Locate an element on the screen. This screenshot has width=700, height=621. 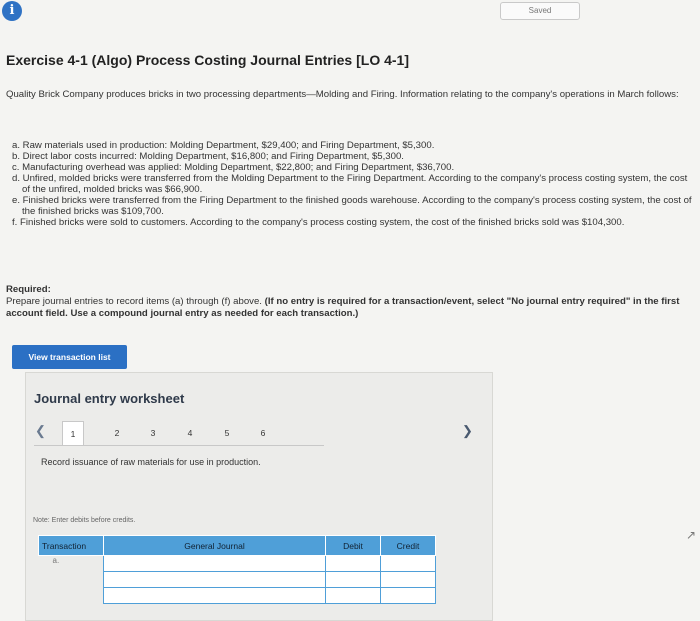
table-row: a. is located at coordinates (237, 563).